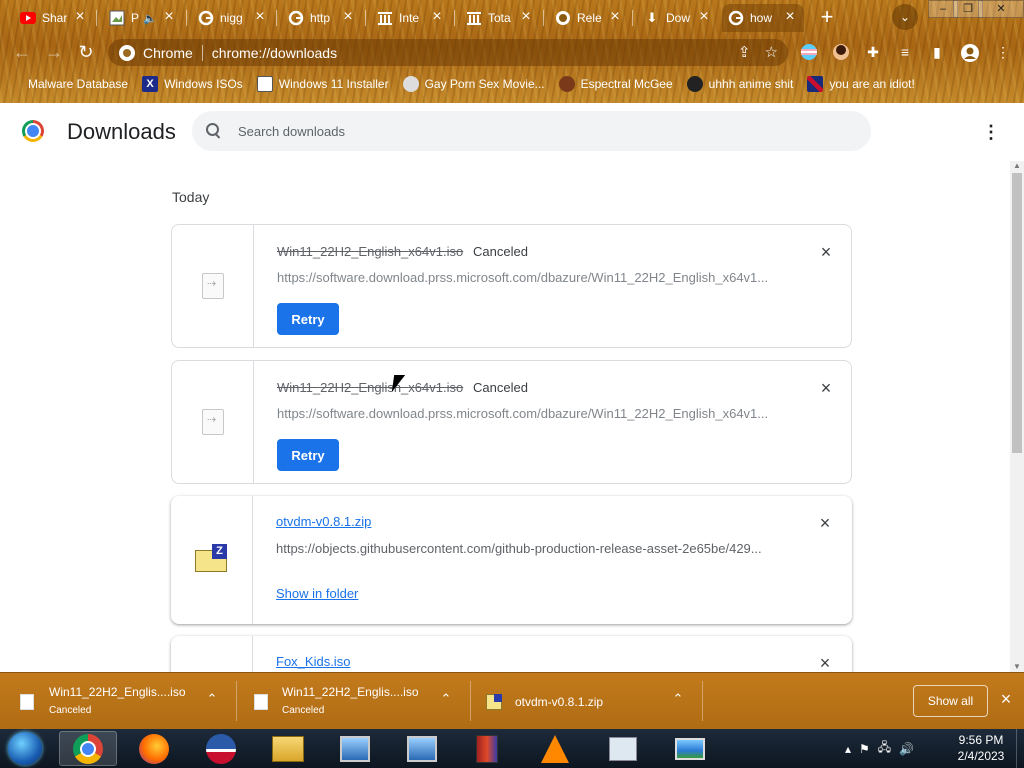 Image resolution: width=1024 pixels, height=768 pixels. Describe the element at coordinates (25, 748) in the screenshot. I see `start-button` at that location.